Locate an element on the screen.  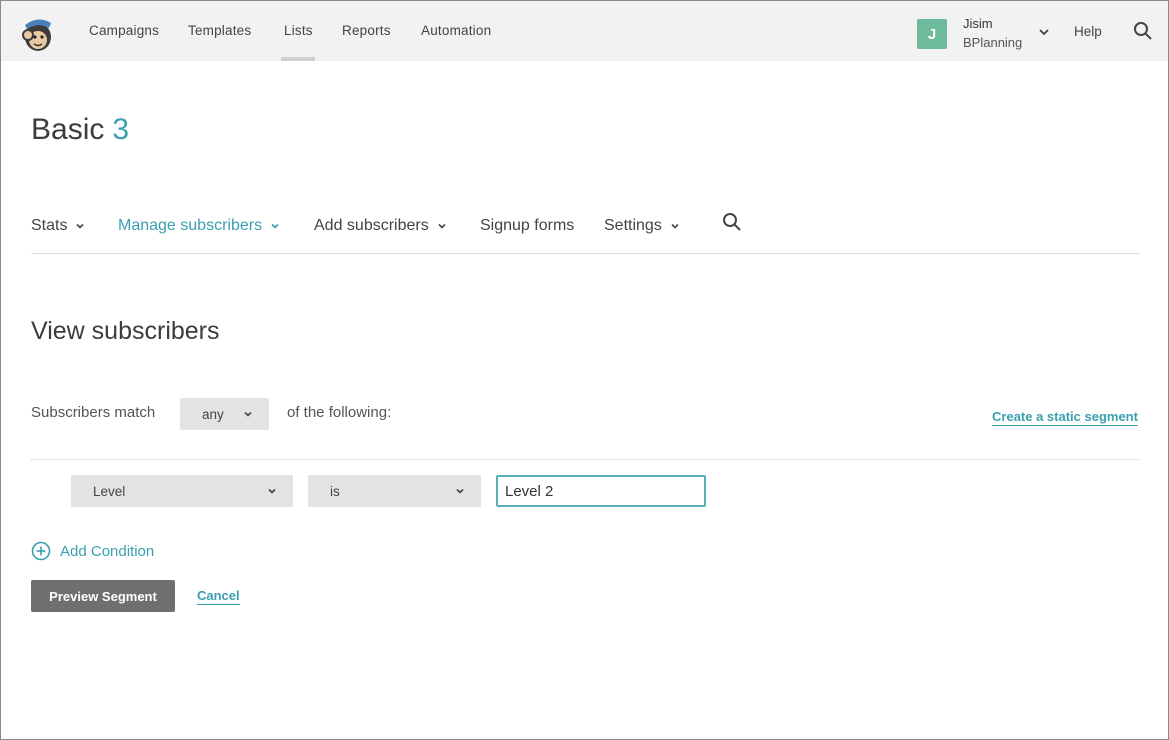
condition-value-input is located at coordinates (601, 491).